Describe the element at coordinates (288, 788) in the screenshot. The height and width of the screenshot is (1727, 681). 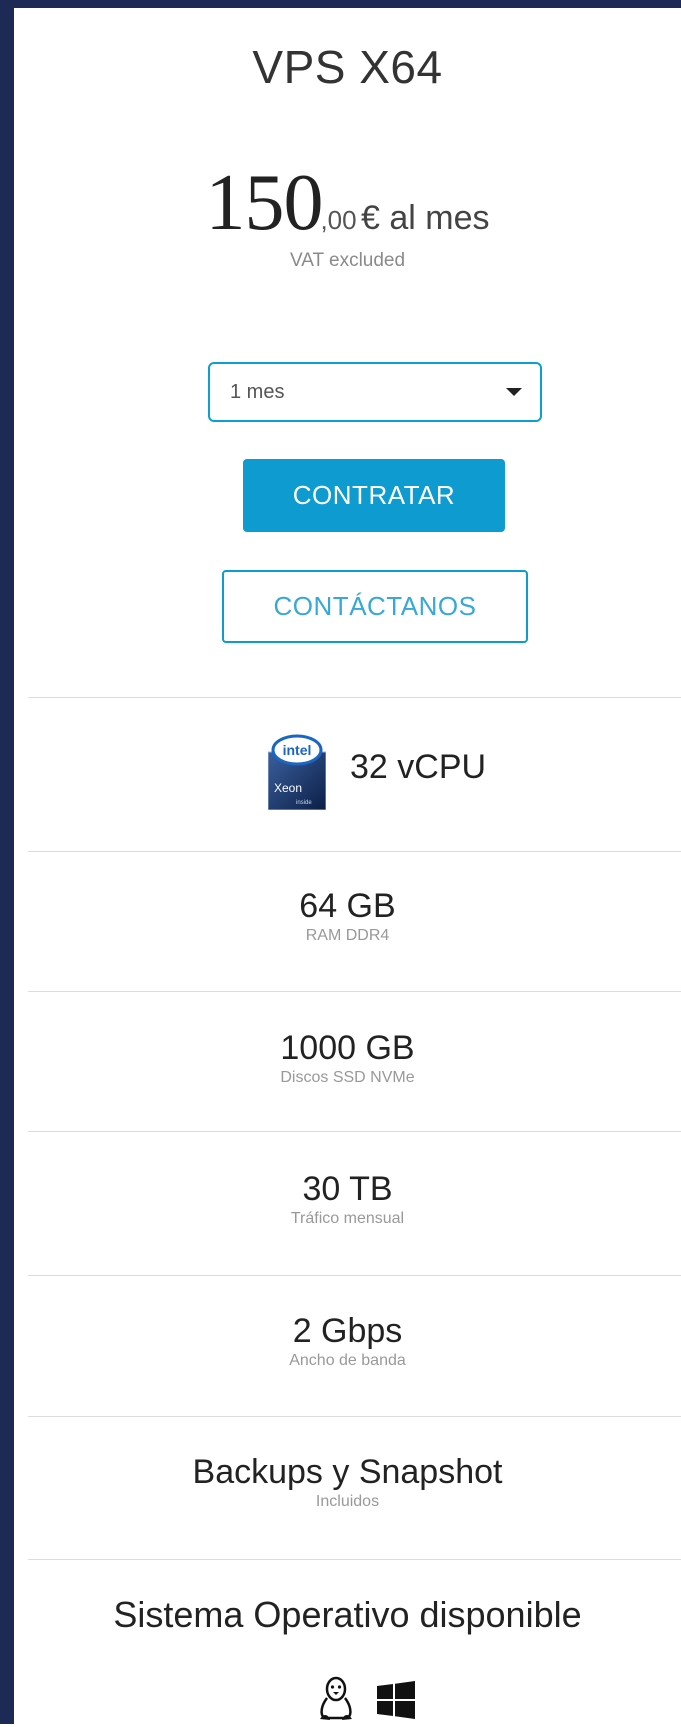
I see `svg-text: Xeon` at that location.